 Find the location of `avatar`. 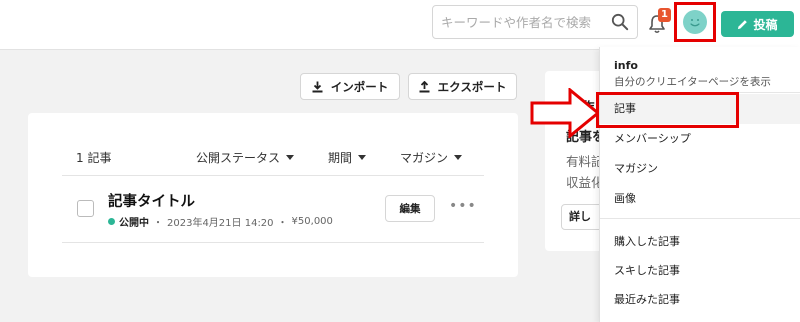

avatar is located at coordinates (695, 22).